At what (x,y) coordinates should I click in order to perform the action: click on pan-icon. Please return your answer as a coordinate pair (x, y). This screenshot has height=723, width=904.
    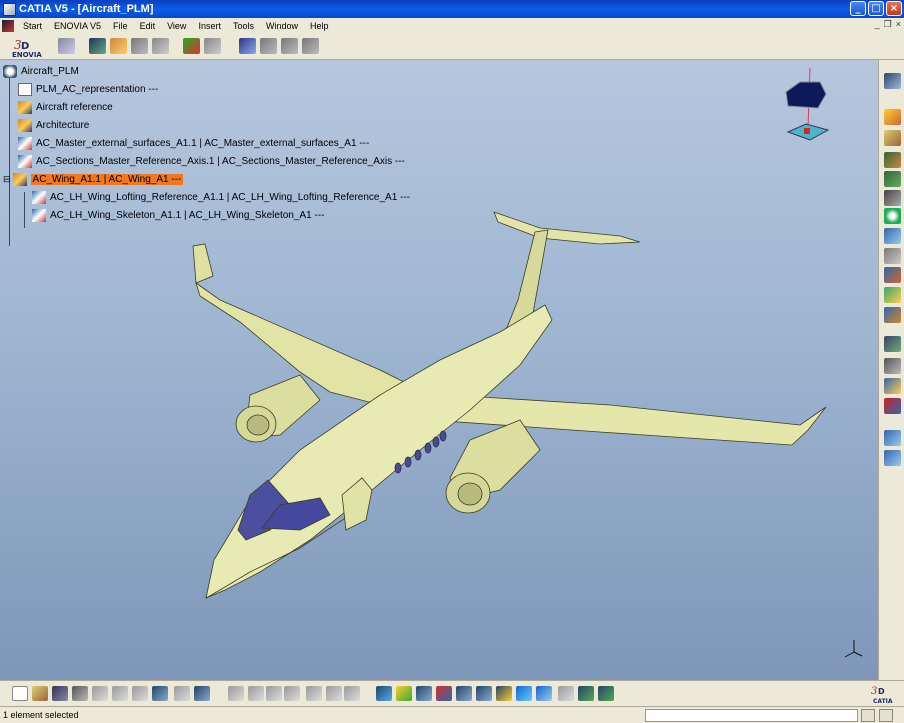
    Looking at the image, I should click on (424, 693).